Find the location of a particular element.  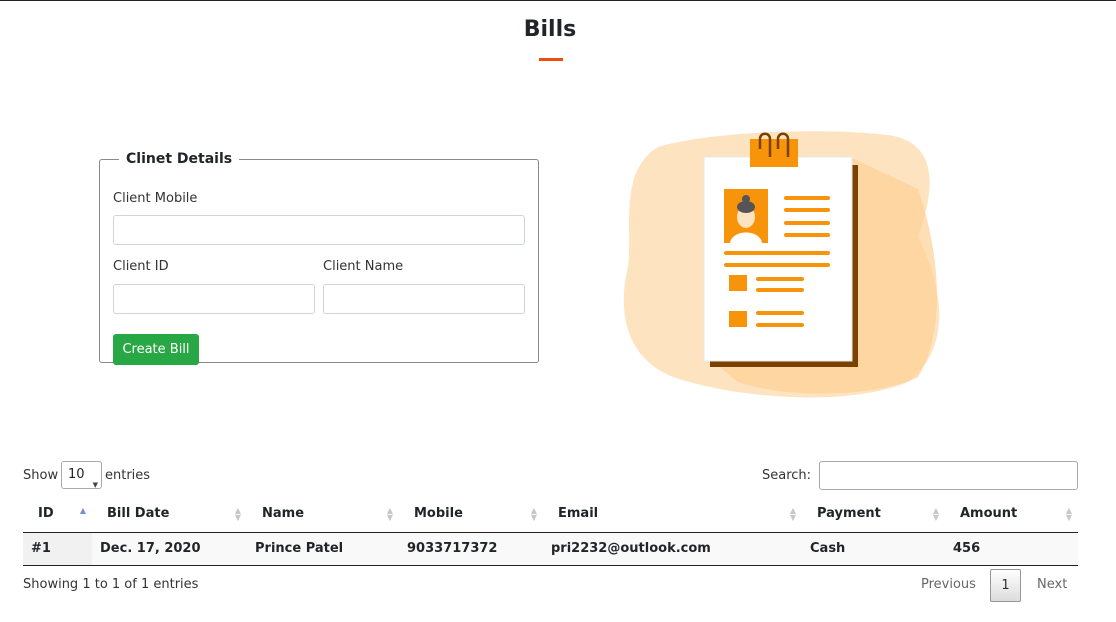

page-title: Bills is located at coordinates (550, 29).